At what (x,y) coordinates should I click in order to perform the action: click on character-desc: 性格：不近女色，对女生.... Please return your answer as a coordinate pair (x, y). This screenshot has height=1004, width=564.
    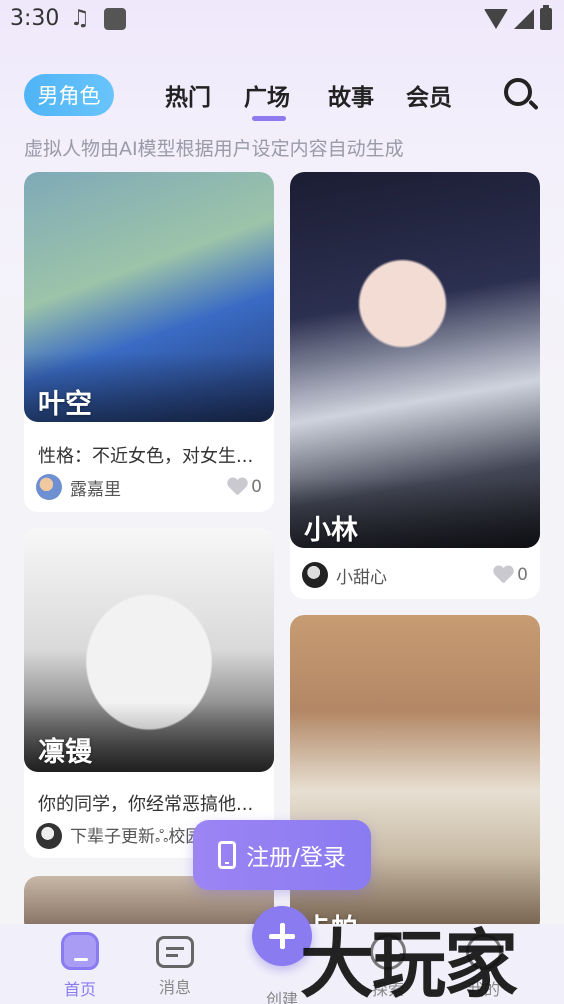
    Looking at the image, I should click on (146, 456).